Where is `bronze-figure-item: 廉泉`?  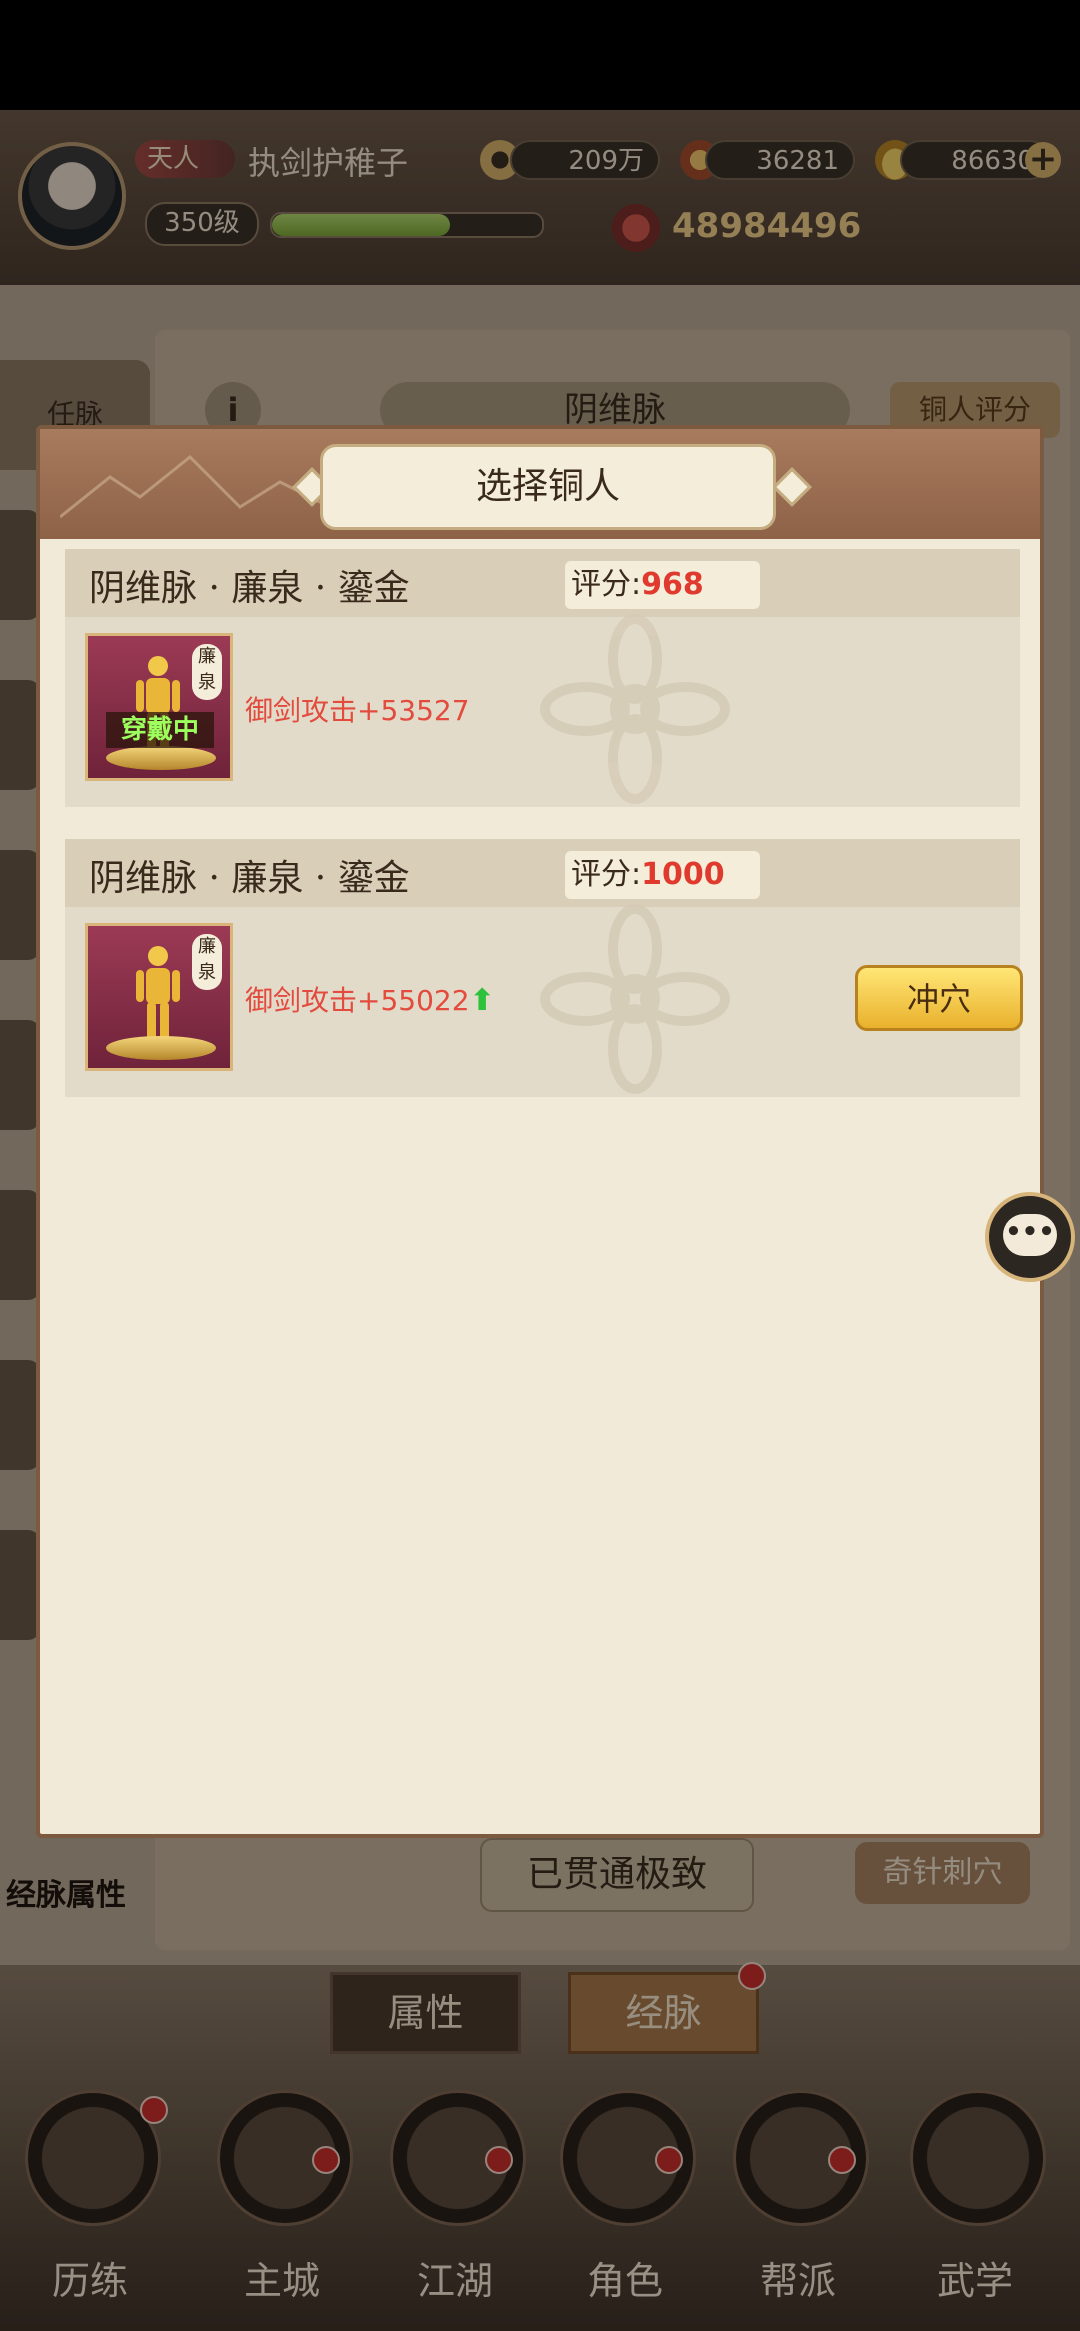
bronze-figure-item: 廉泉 is located at coordinates (159, 997).